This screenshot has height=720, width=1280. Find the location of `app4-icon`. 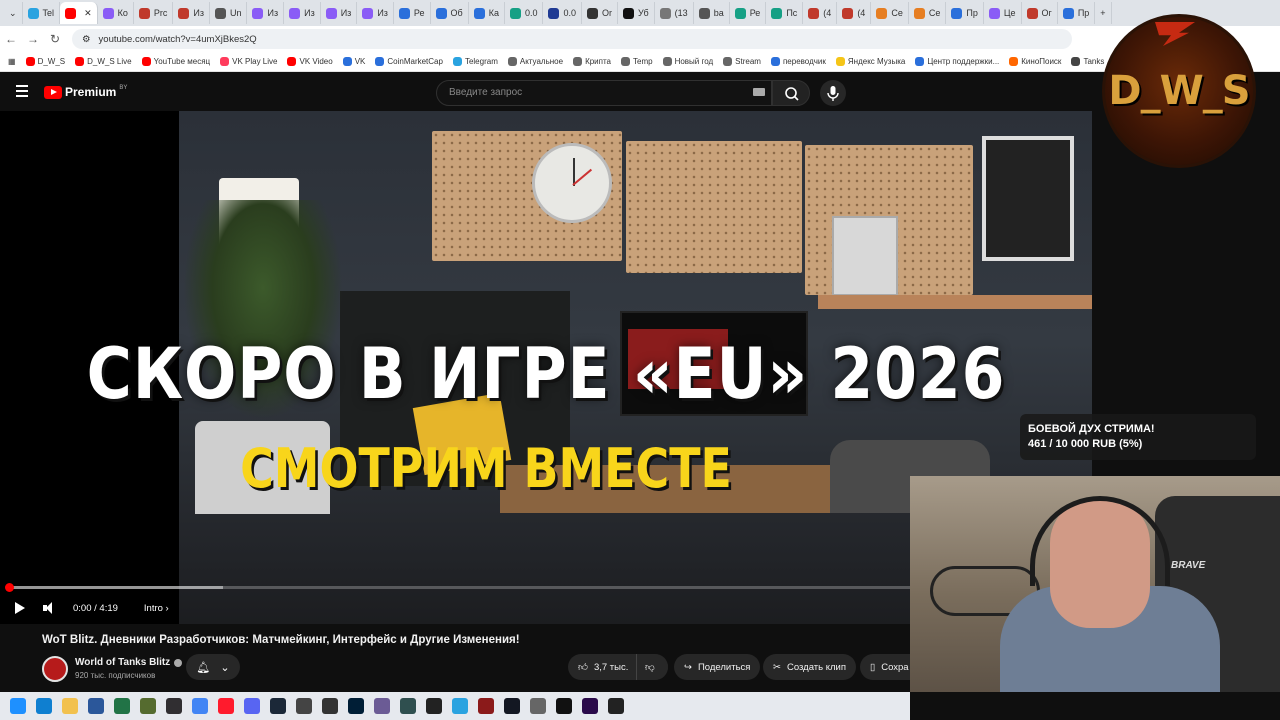

app4-icon is located at coordinates (538, 706).